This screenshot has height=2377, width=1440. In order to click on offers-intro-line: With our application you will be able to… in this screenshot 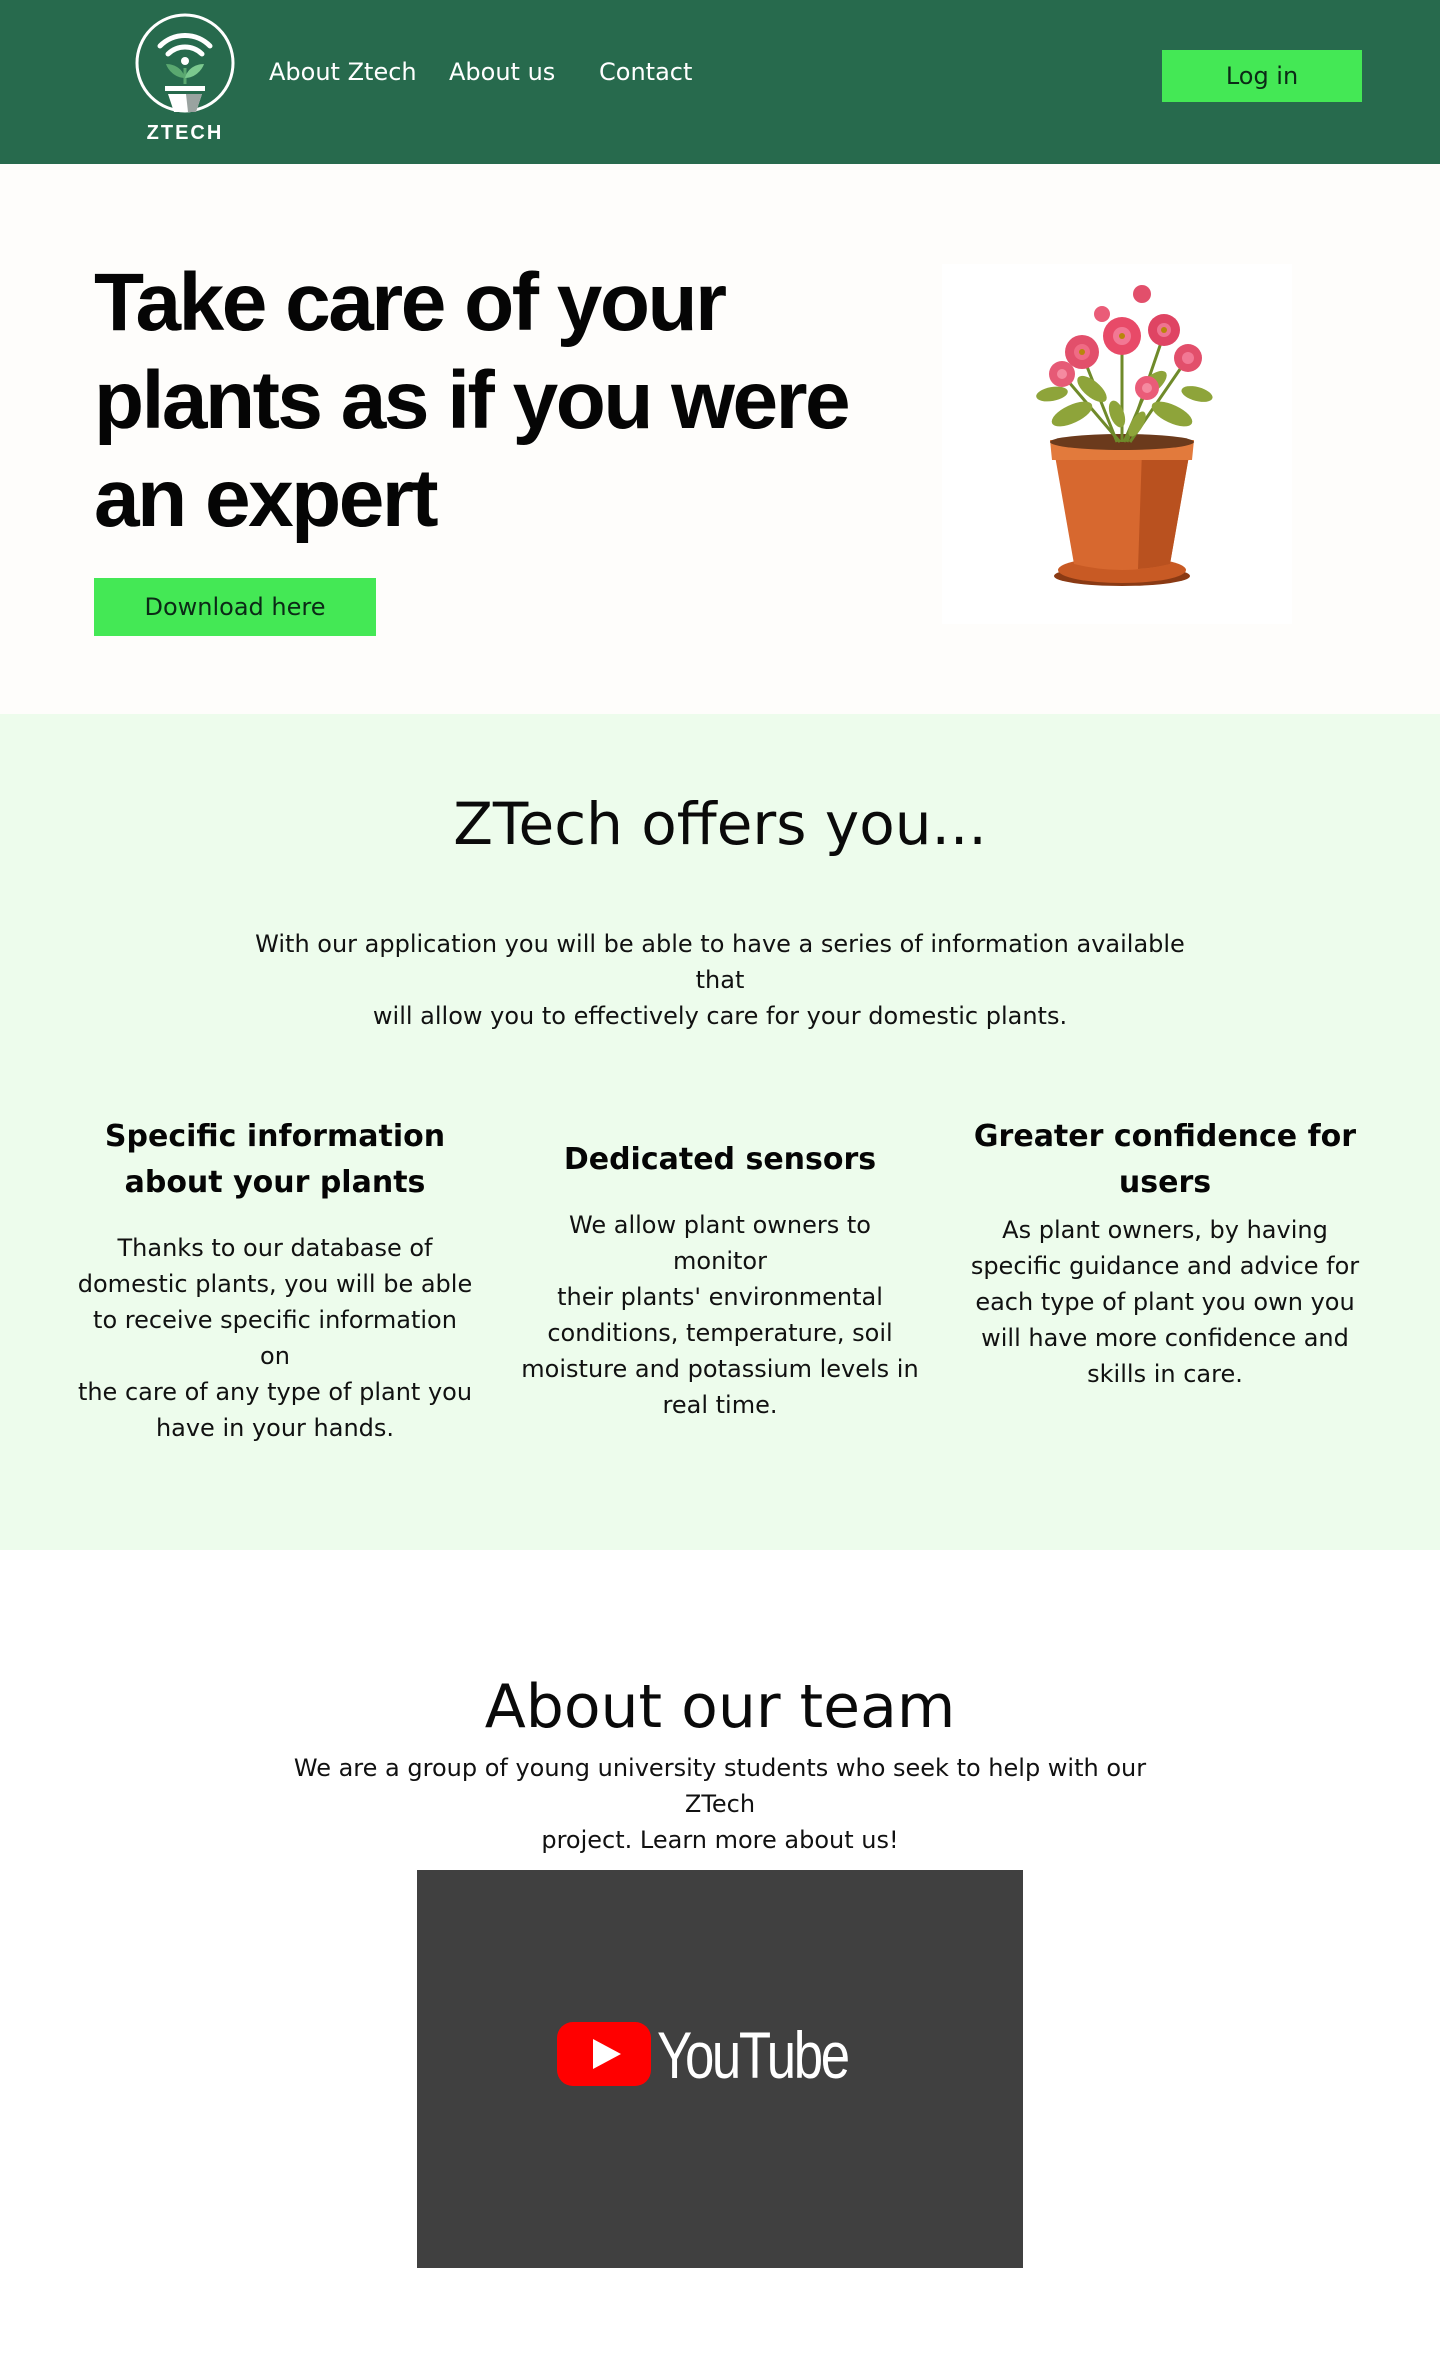, I will do `click(720, 962)`.